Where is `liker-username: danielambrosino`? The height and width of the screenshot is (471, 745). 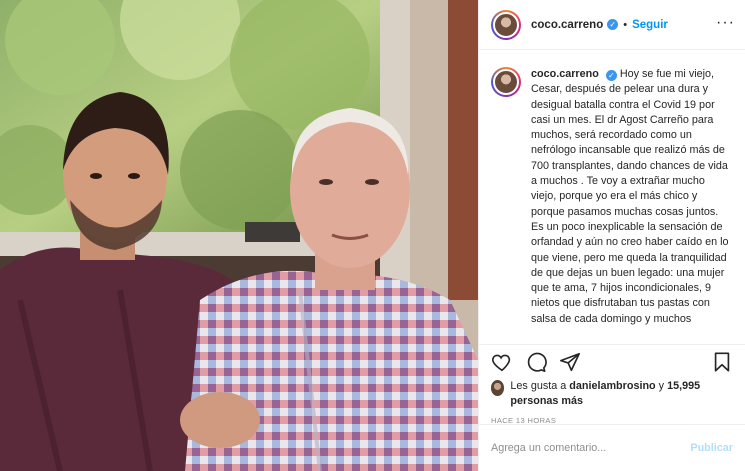
liker-username: danielambrosino is located at coordinates (612, 386).